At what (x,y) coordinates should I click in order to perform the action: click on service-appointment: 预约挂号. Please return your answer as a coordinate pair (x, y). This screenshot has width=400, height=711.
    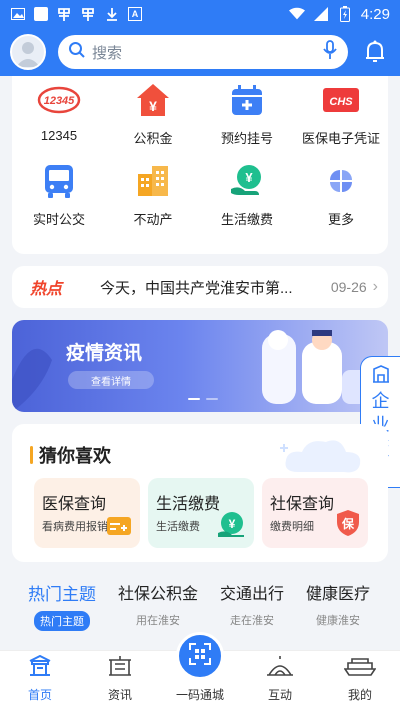
    Looking at the image, I should click on (247, 113).